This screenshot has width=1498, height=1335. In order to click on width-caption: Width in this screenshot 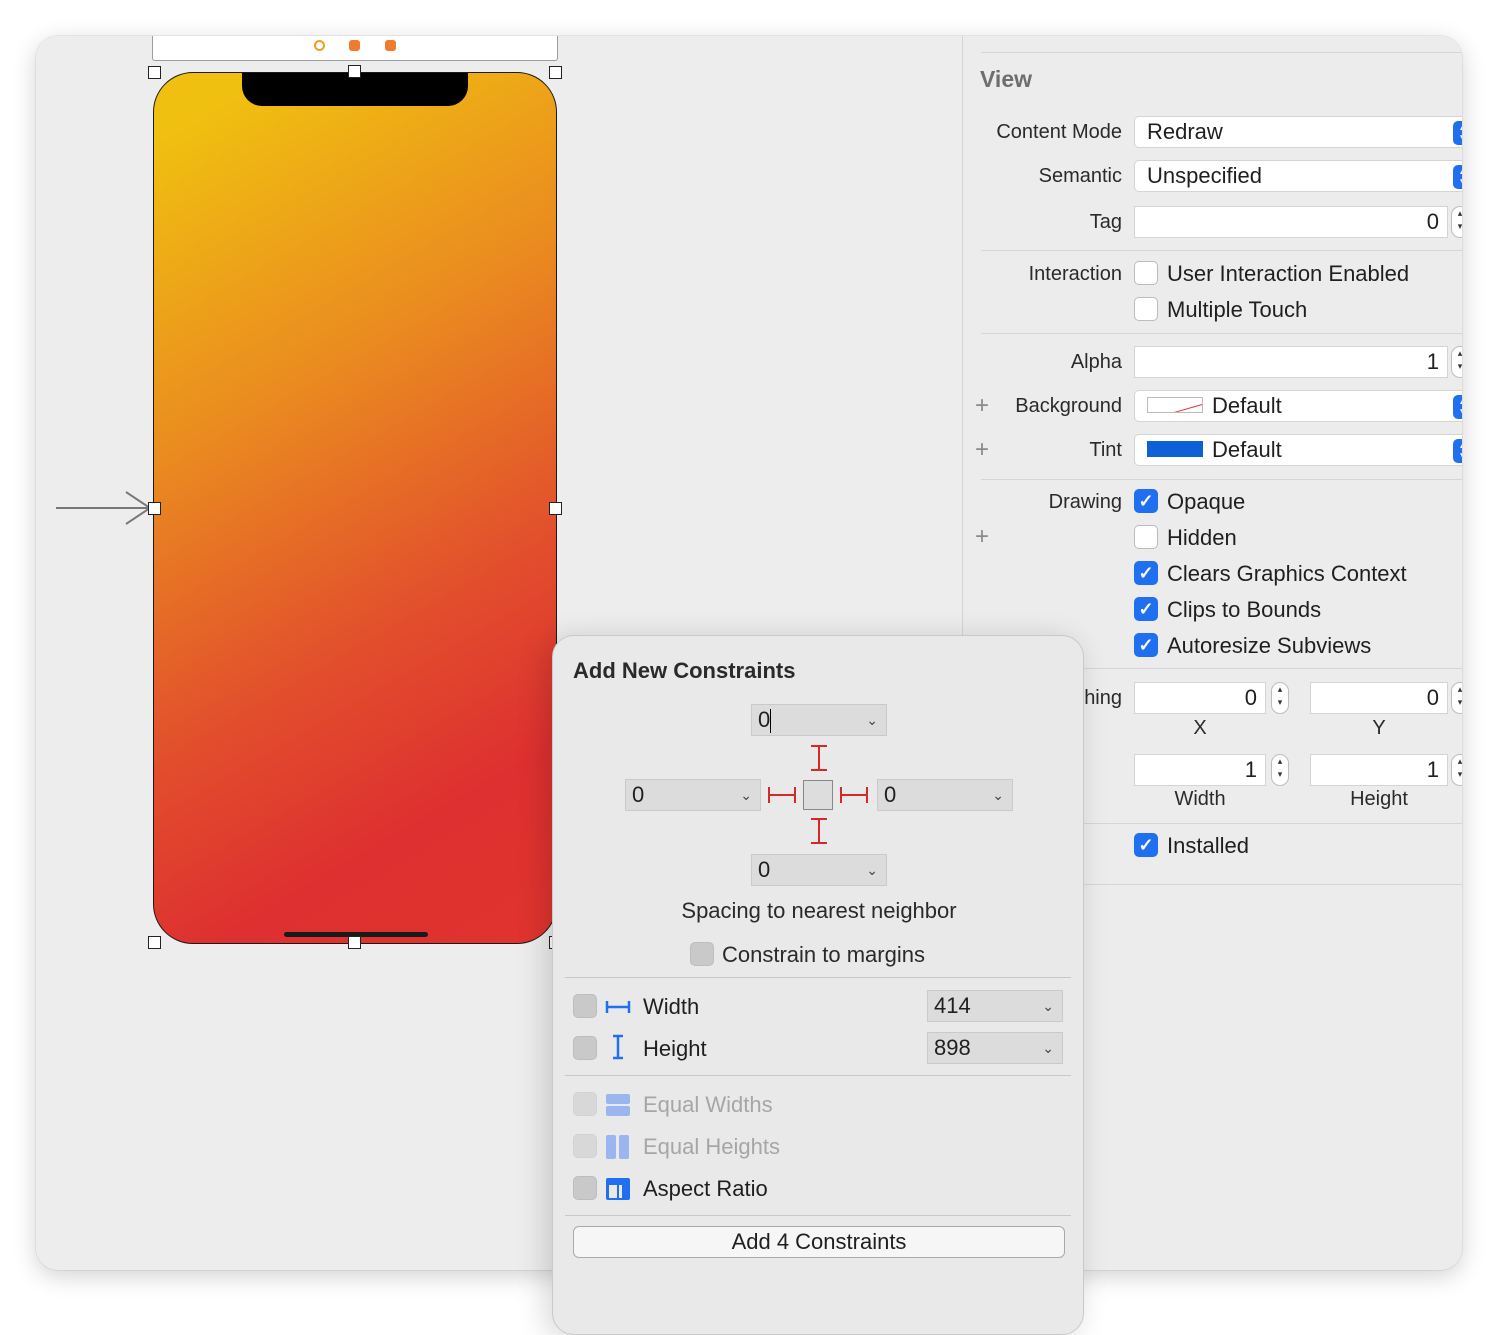, I will do `click(1200, 799)`.